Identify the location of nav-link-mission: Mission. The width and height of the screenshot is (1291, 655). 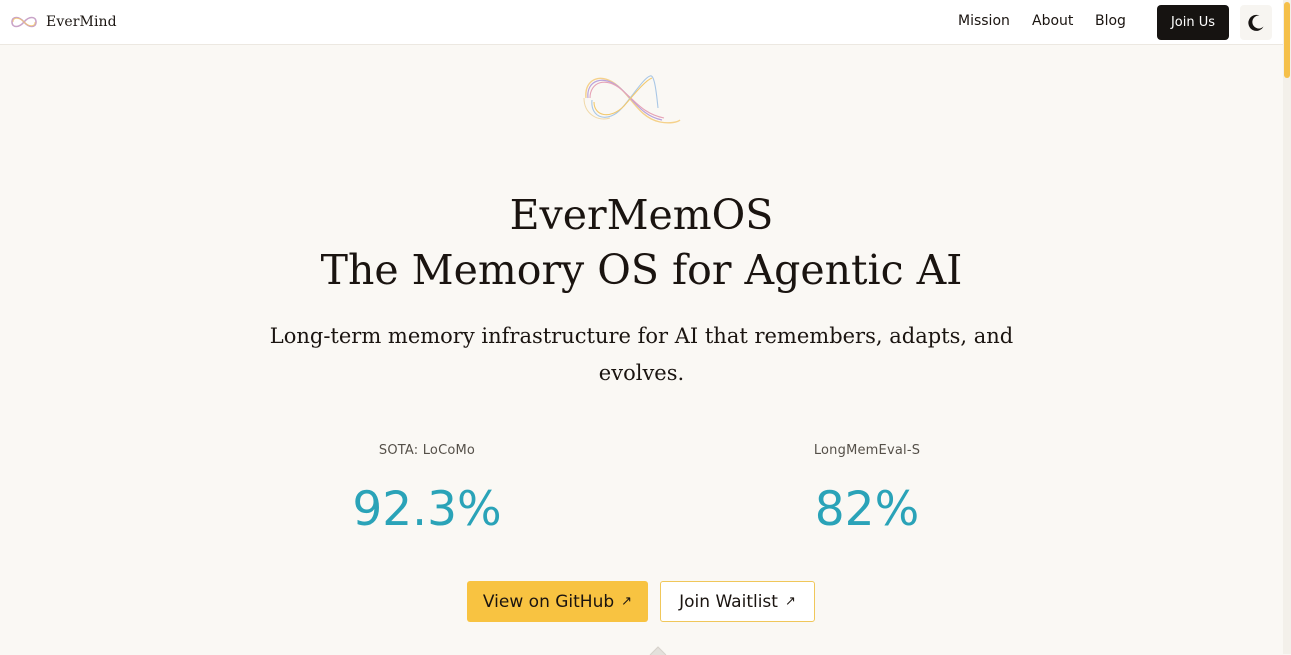
(984, 21).